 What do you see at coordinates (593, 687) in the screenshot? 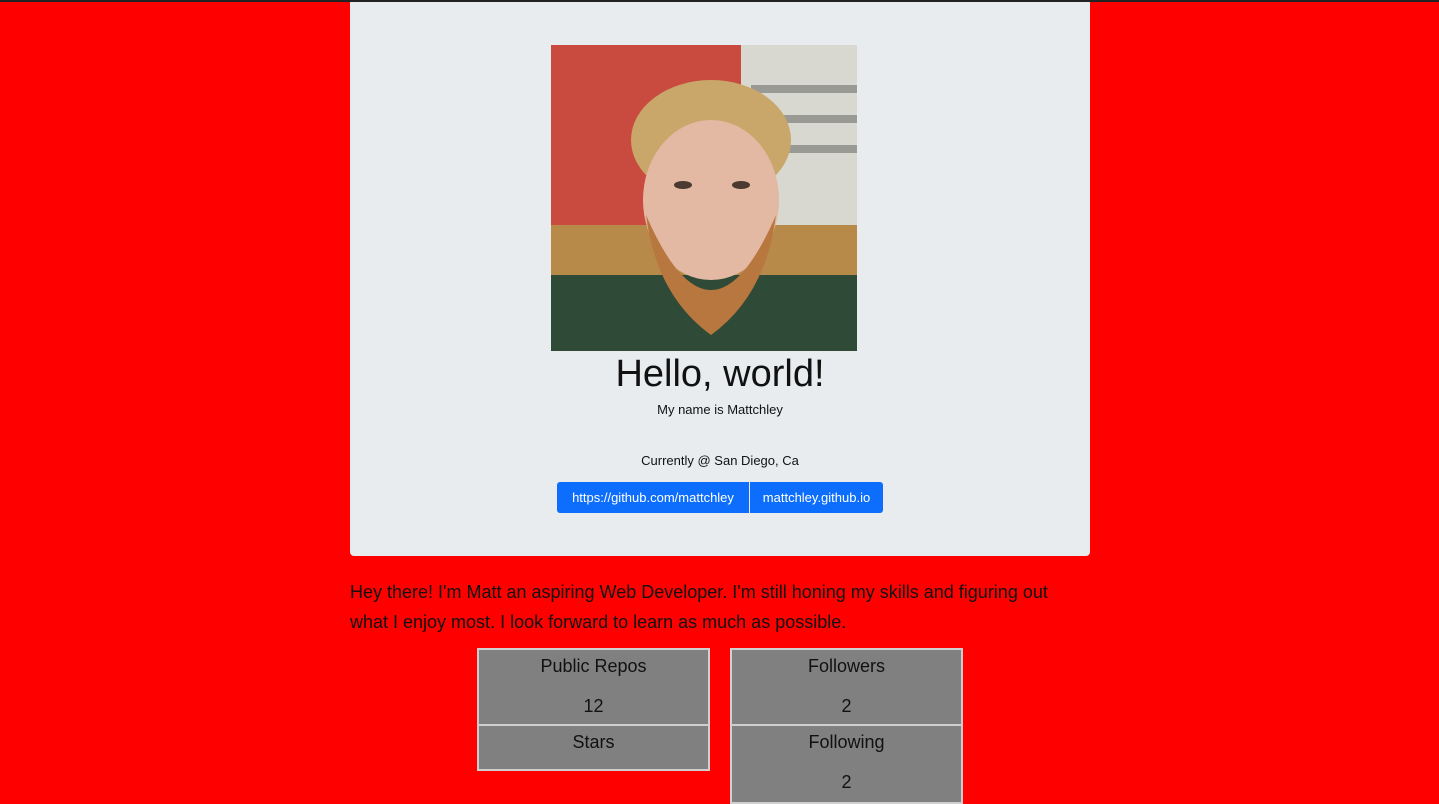
I see `stat-public-repos: Public Repos 12` at bounding box center [593, 687].